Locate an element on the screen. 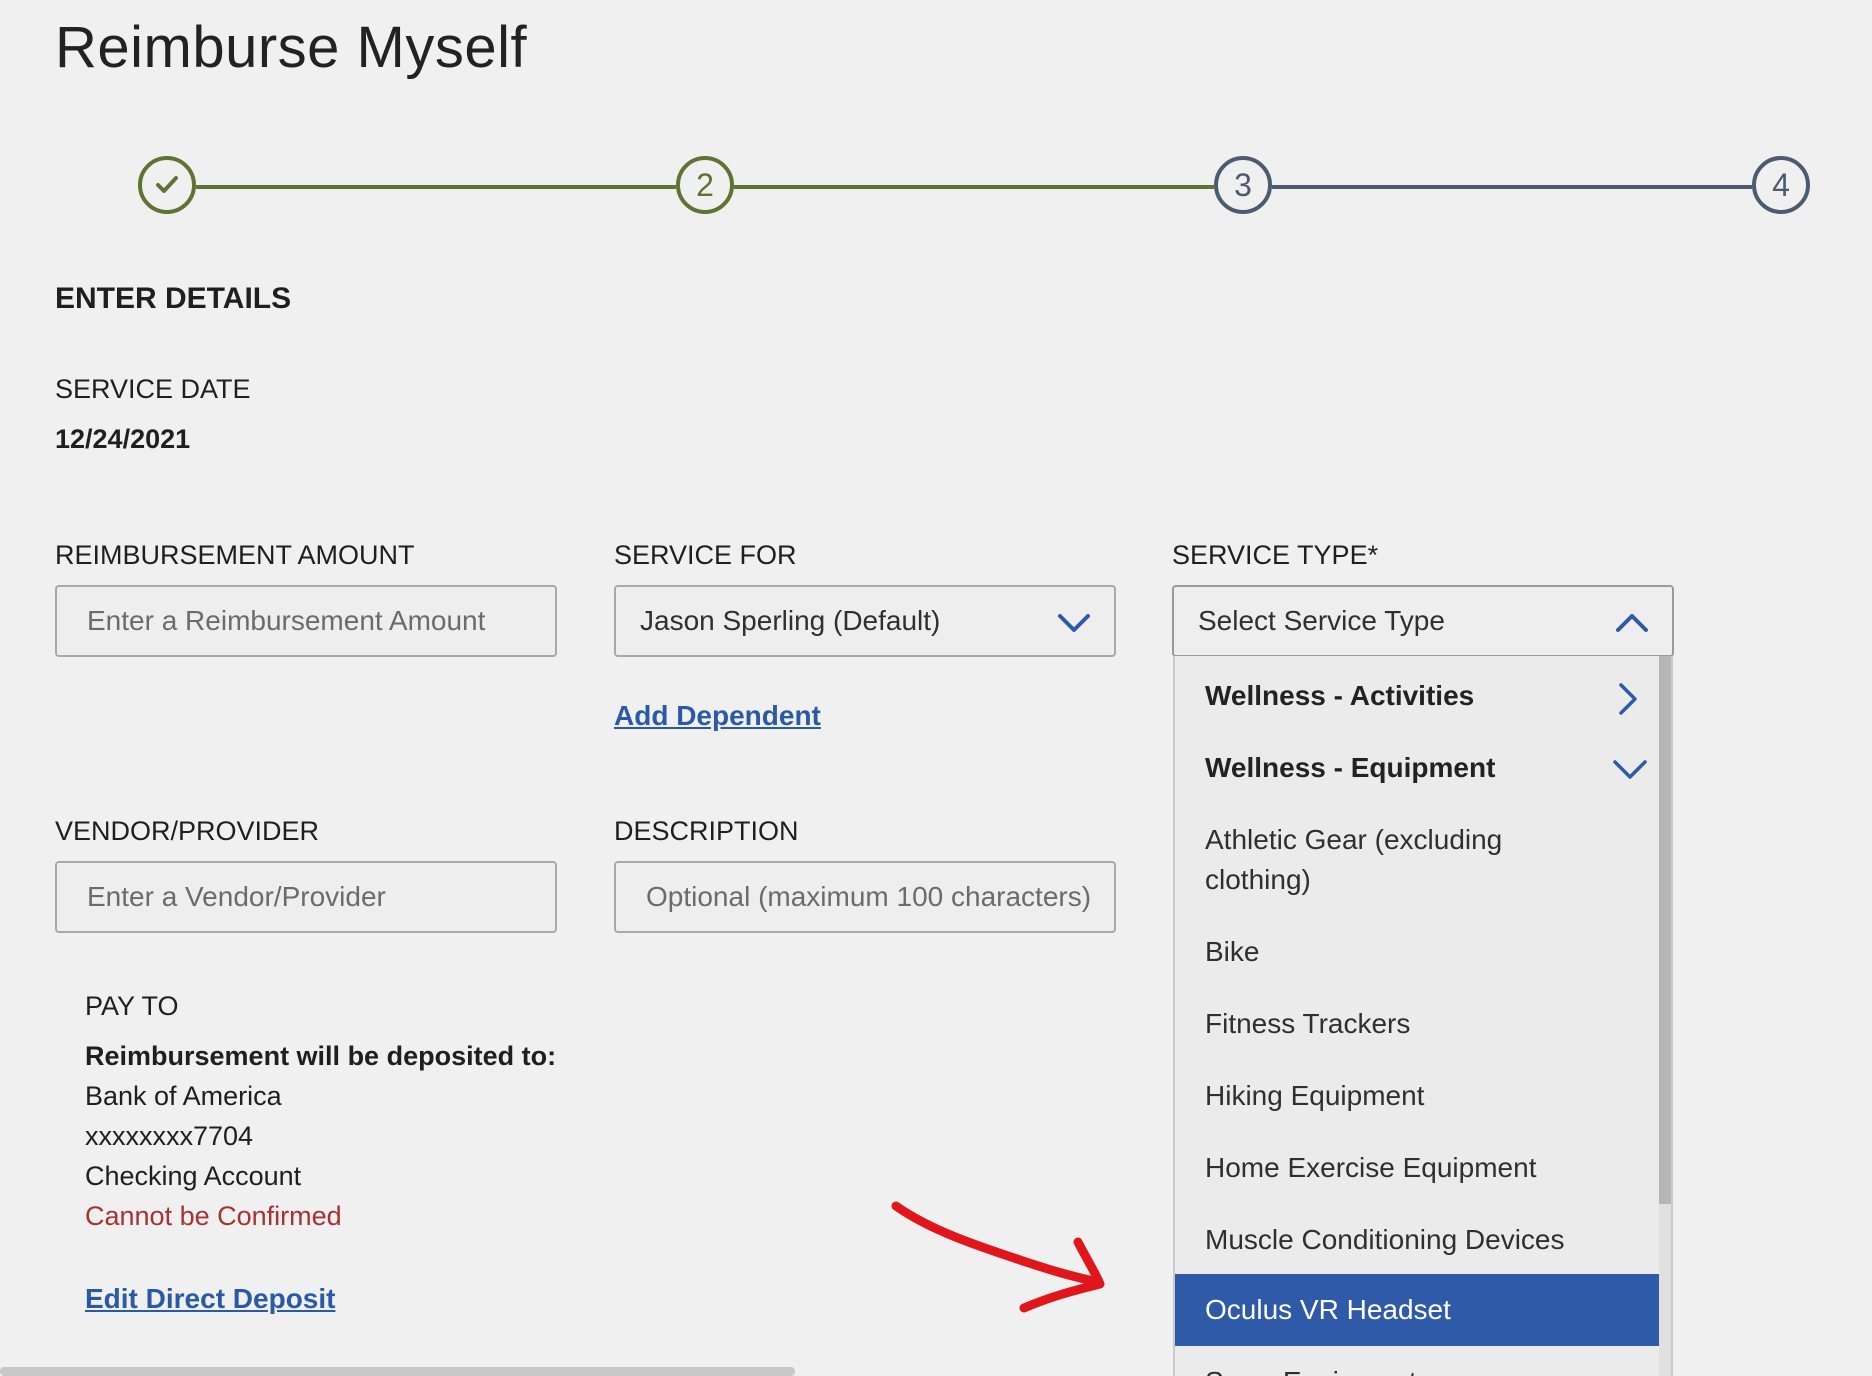 The height and width of the screenshot is (1376, 1872). dropdown-option: Muscle Conditioning Devices is located at coordinates (1418, 1240).